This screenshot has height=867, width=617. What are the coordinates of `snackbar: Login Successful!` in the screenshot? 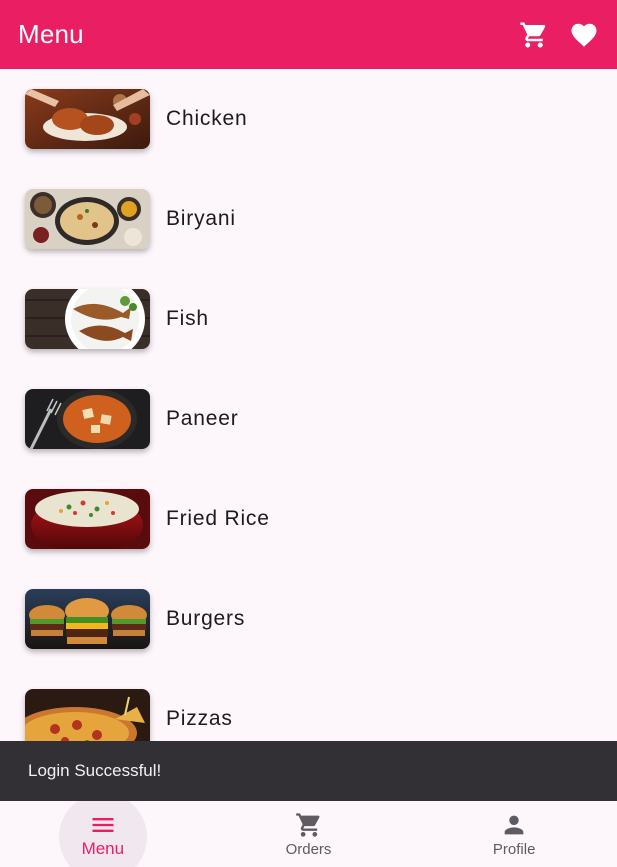 It's located at (308, 771).